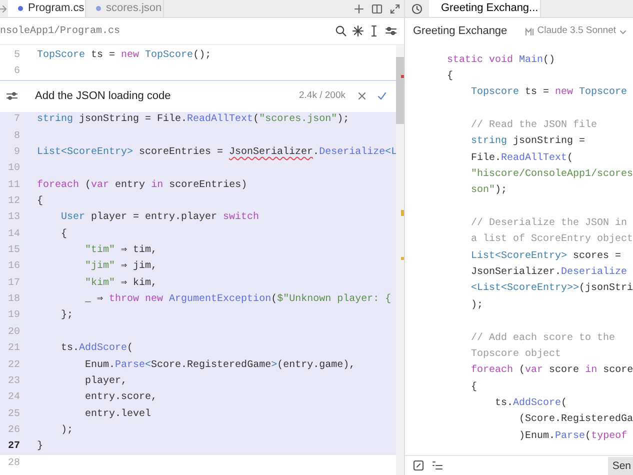  Describe the element at coordinates (13, 381) in the screenshot. I see `line-number: 23` at that location.